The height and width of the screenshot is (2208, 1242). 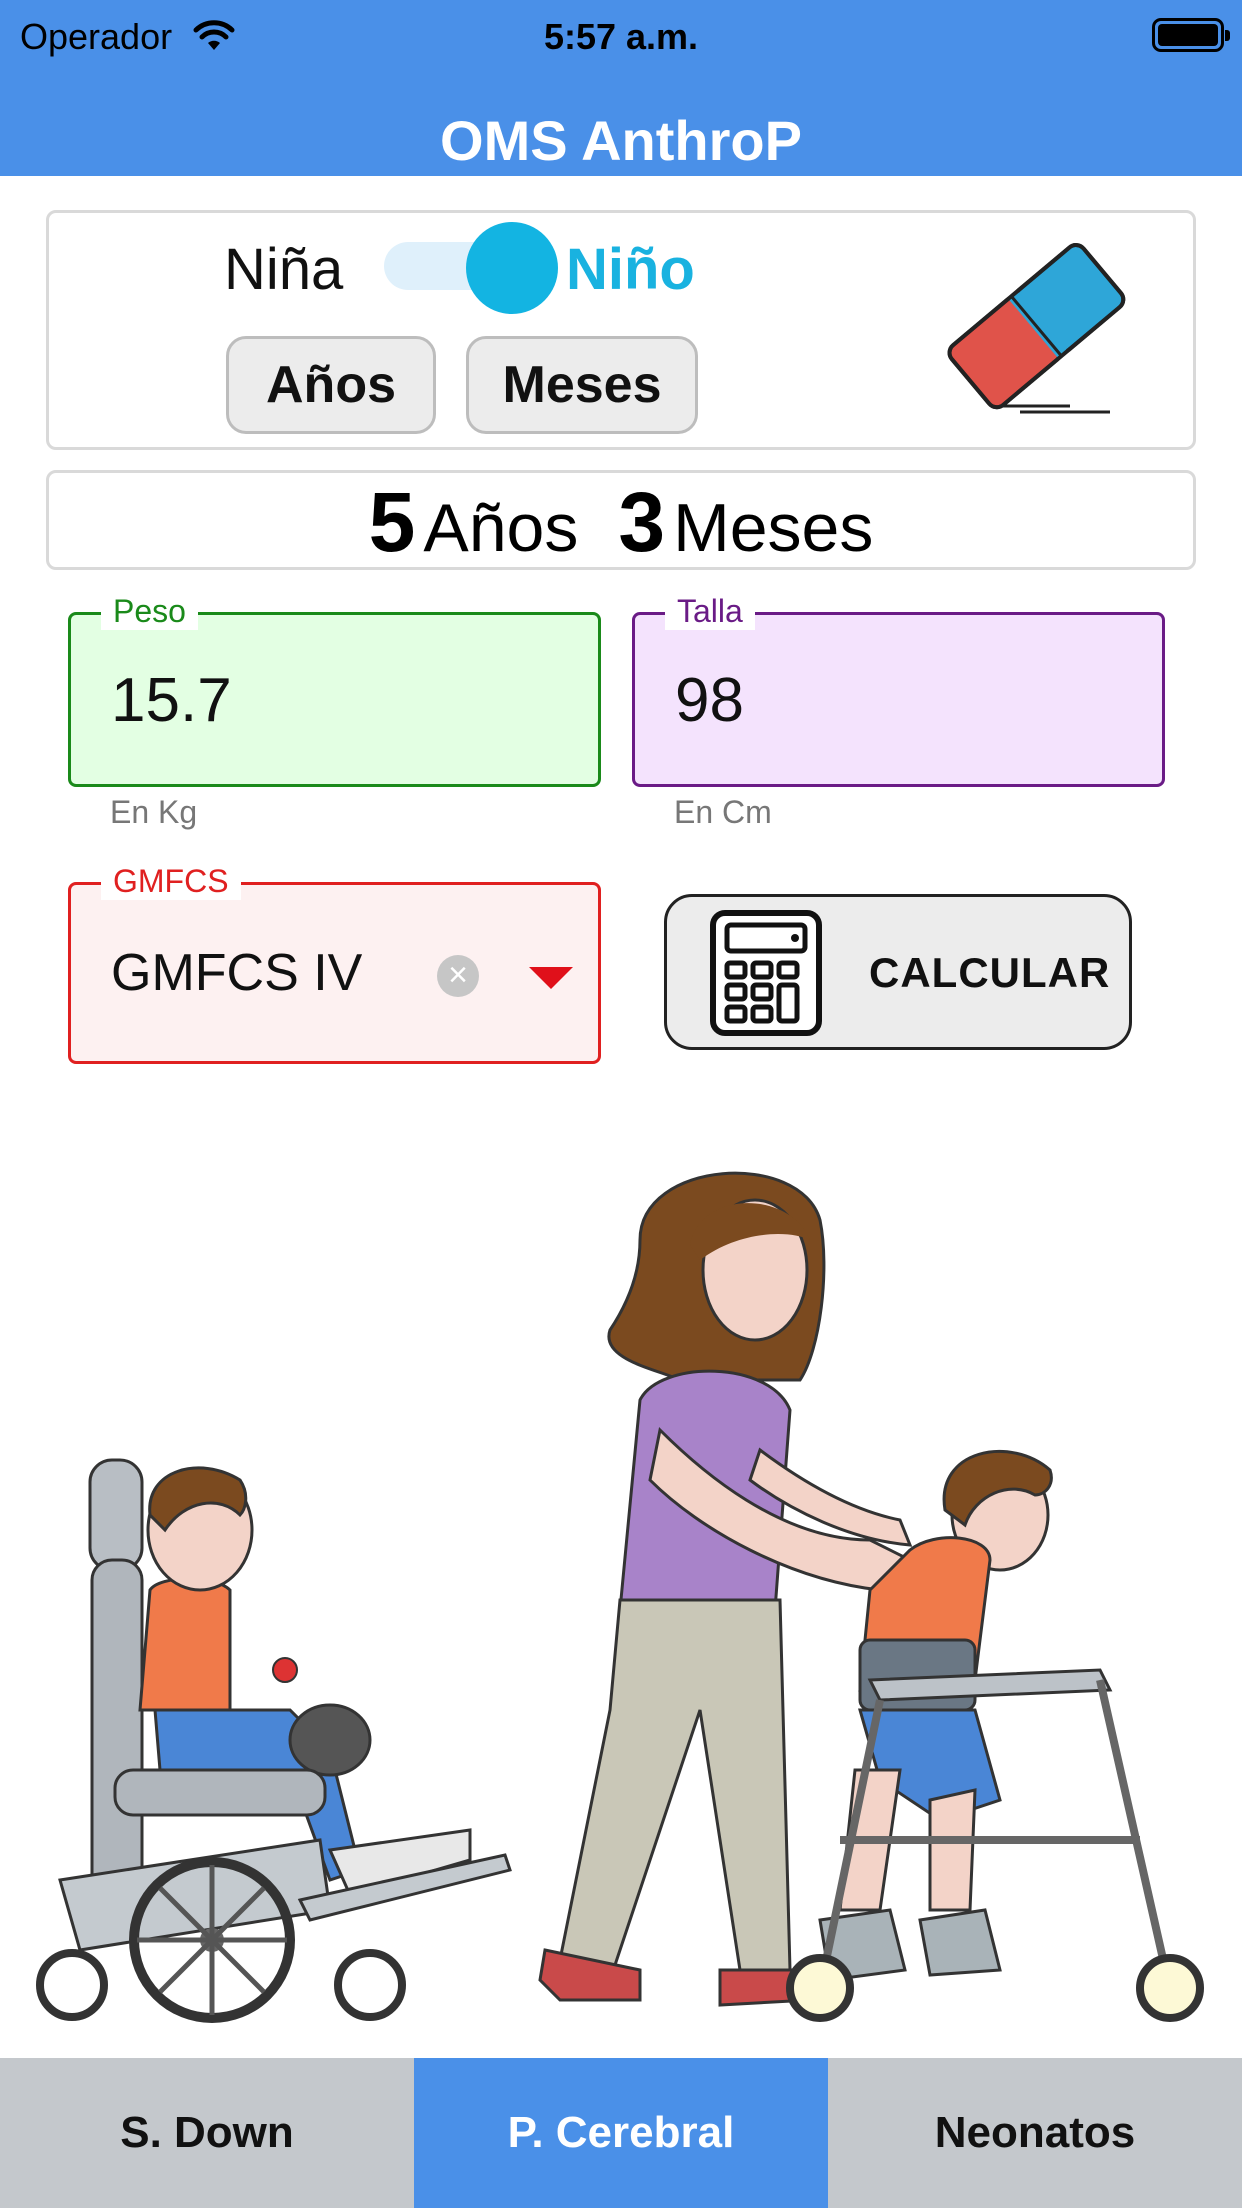 What do you see at coordinates (331, 385) in the screenshot?
I see `years-button: Años` at bounding box center [331, 385].